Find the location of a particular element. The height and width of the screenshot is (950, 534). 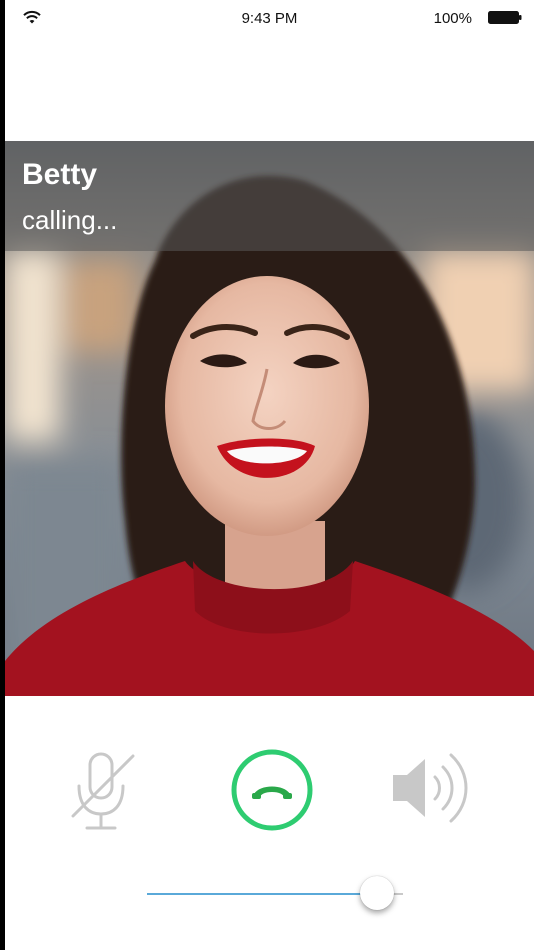

mute-button is located at coordinates (102, 790).